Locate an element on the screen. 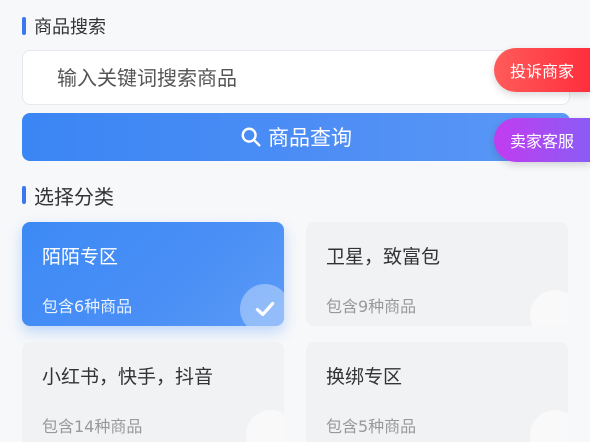  search-input is located at coordinates (267, 77).